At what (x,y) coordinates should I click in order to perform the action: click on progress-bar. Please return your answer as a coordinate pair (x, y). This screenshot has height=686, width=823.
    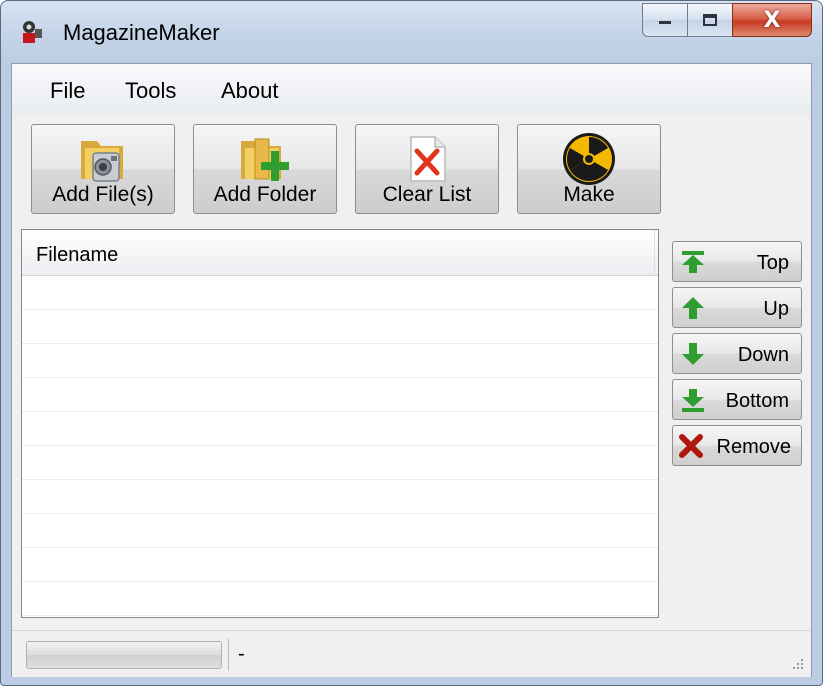
    Looking at the image, I should click on (124, 655).